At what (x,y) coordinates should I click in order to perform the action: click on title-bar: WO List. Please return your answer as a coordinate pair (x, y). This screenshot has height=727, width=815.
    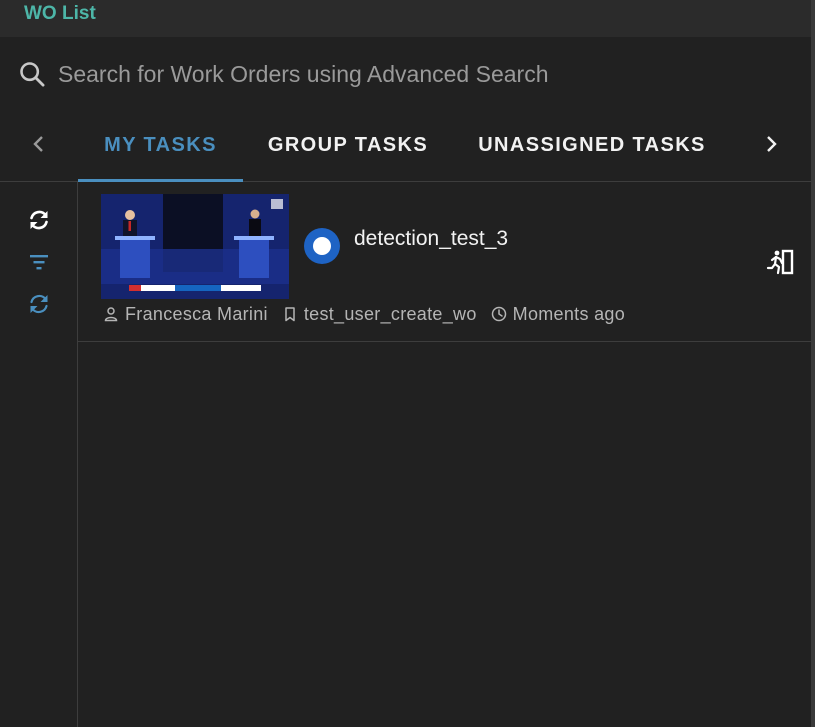
    Looking at the image, I should click on (405, 18).